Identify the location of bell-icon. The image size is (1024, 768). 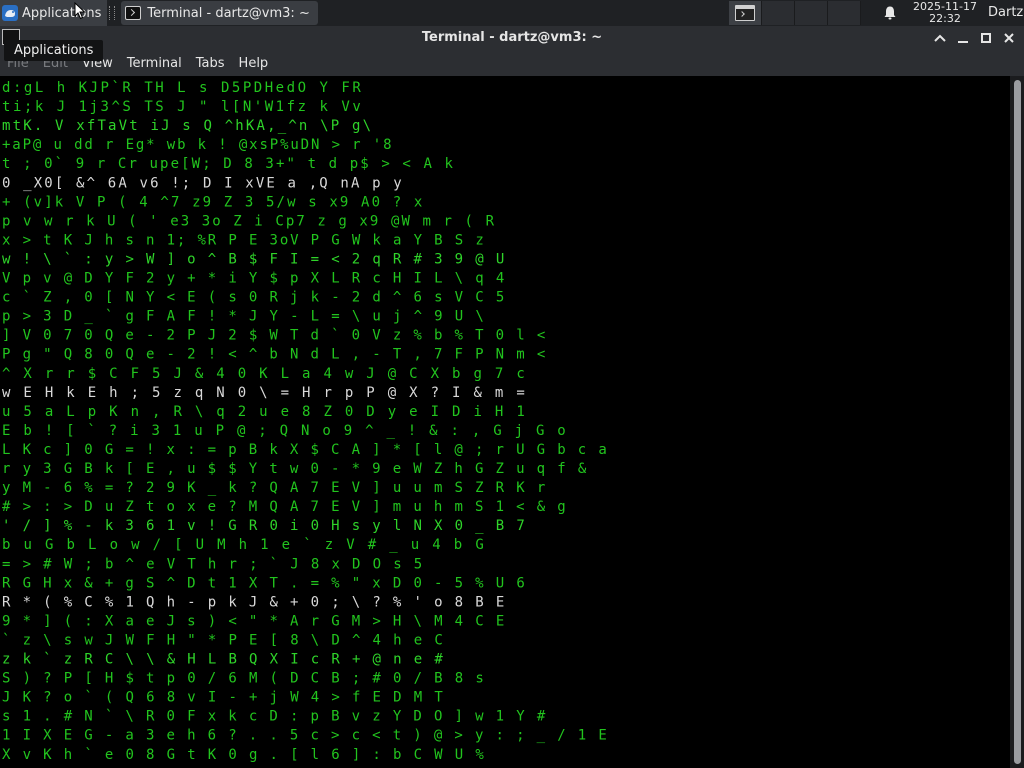
(890, 13).